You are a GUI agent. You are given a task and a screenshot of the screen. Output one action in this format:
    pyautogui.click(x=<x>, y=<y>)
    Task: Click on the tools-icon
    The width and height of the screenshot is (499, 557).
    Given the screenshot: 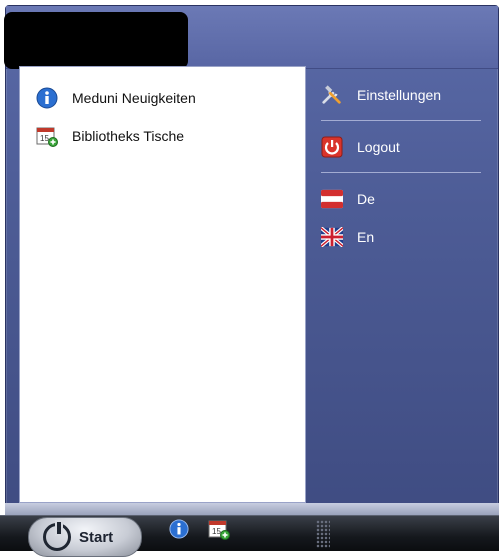 What is the action you would take?
    pyautogui.click(x=332, y=95)
    